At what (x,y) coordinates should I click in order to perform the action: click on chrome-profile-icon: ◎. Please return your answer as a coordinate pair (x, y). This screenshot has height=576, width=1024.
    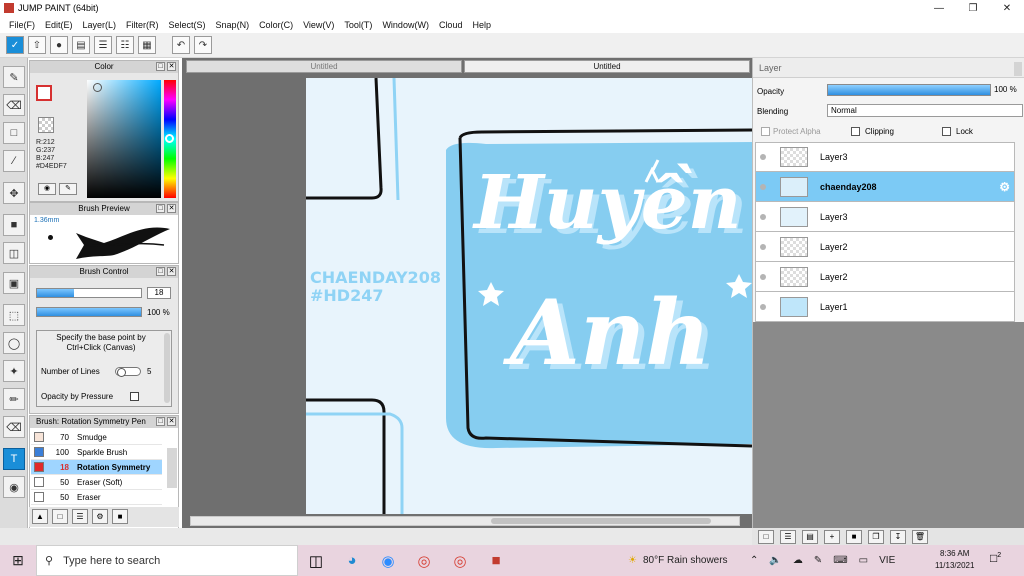
    Looking at the image, I should click on (460, 560).